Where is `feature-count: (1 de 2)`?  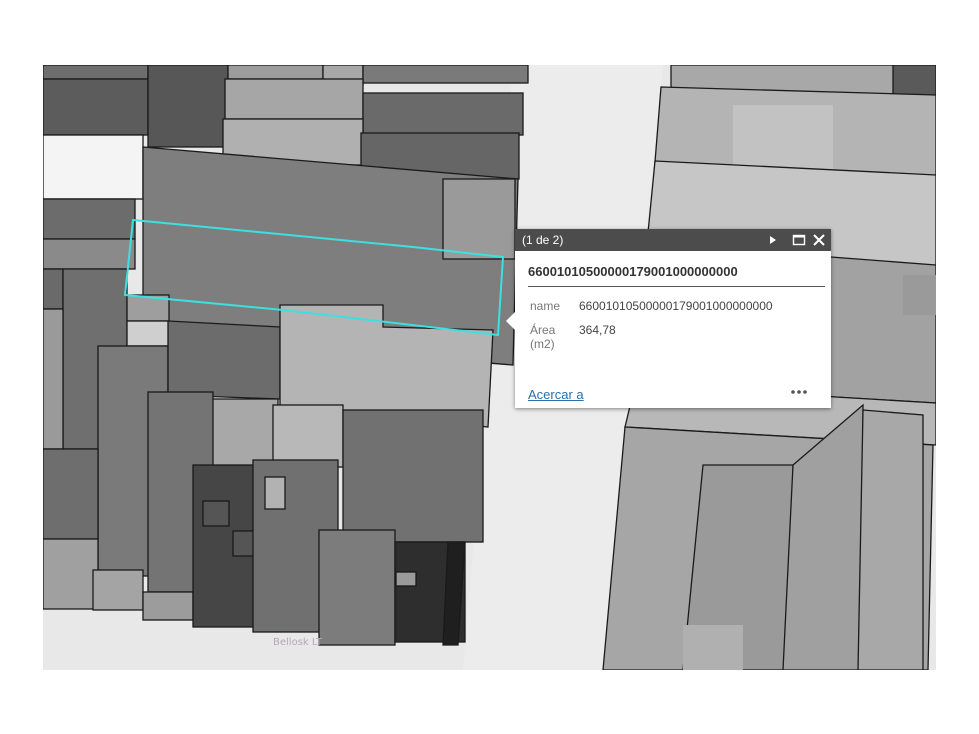
feature-count: (1 de 2) is located at coordinates (543, 240).